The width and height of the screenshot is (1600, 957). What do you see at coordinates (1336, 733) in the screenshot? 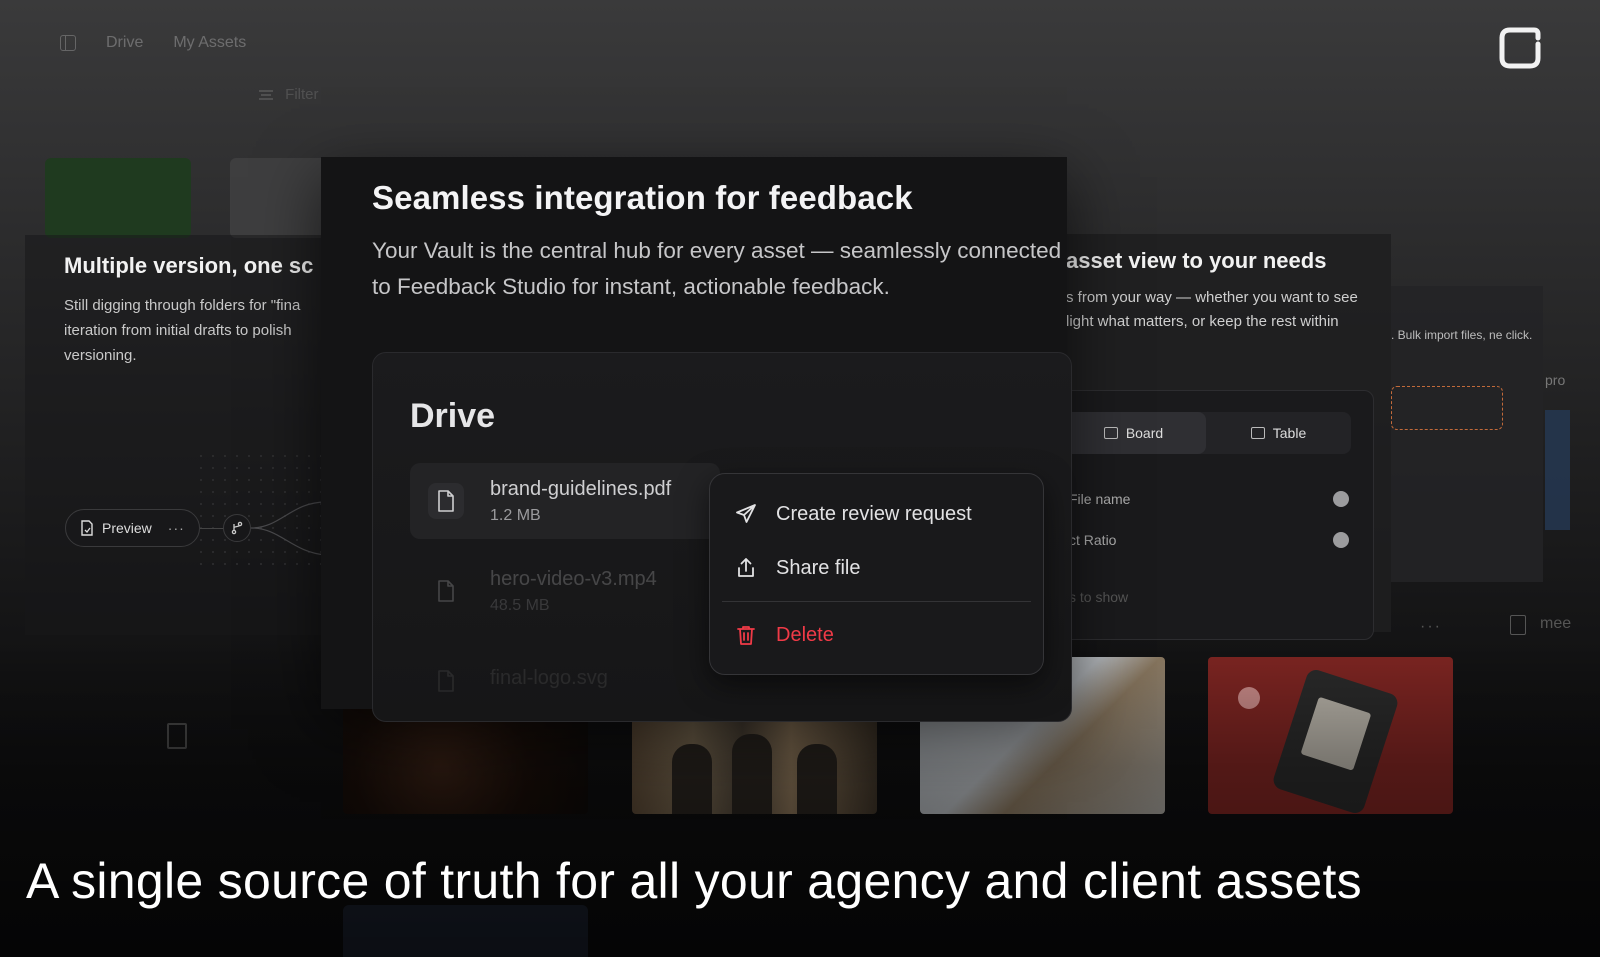
I see `photo-label` at bounding box center [1336, 733].